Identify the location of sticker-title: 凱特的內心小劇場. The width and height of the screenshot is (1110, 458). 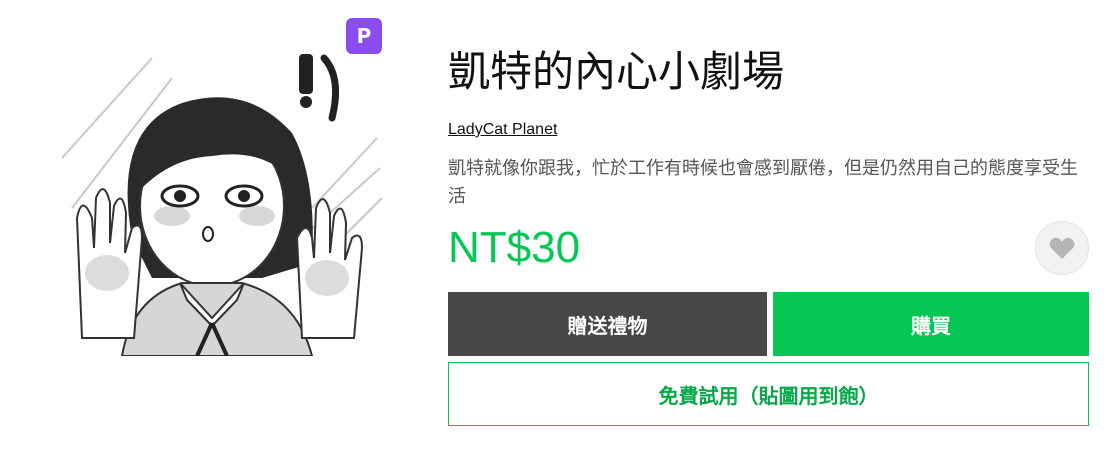
(616, 71).